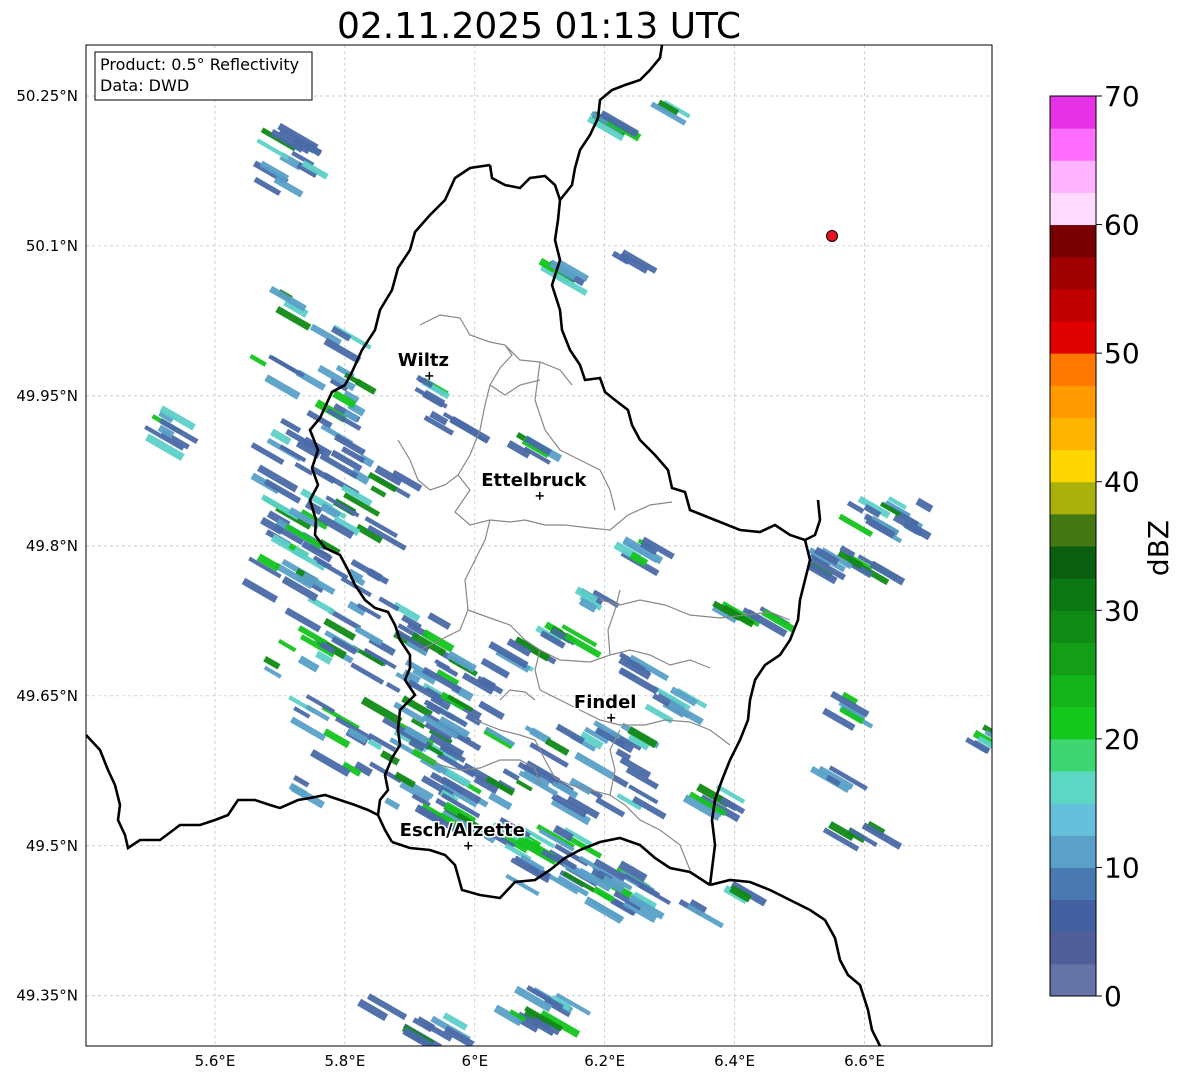 Image resolution: width=1184 pixels, height=1085 pixels. Describe the element at coordinates (462, 830) in the screenshot. I see `city-label: Esch/Alzette` at that location.